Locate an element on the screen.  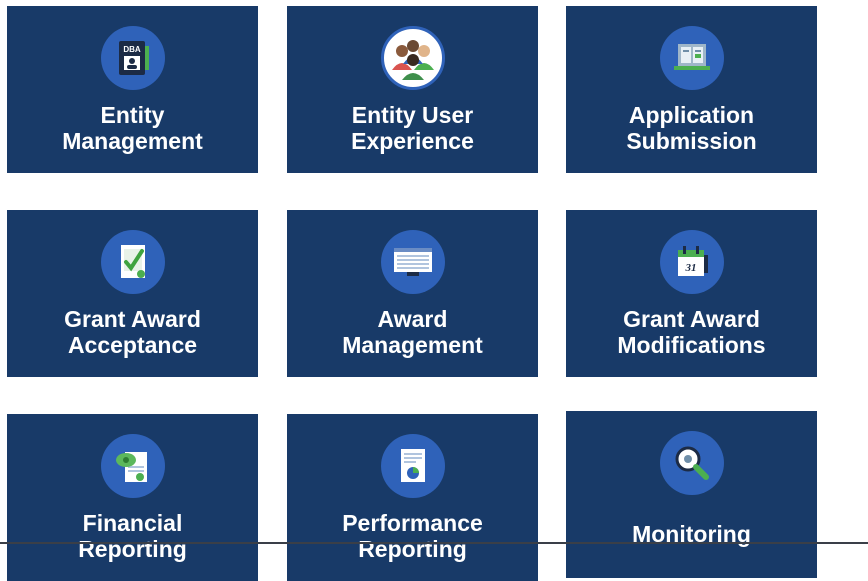
svg-text: 31 is located at coordinates (690, 268).